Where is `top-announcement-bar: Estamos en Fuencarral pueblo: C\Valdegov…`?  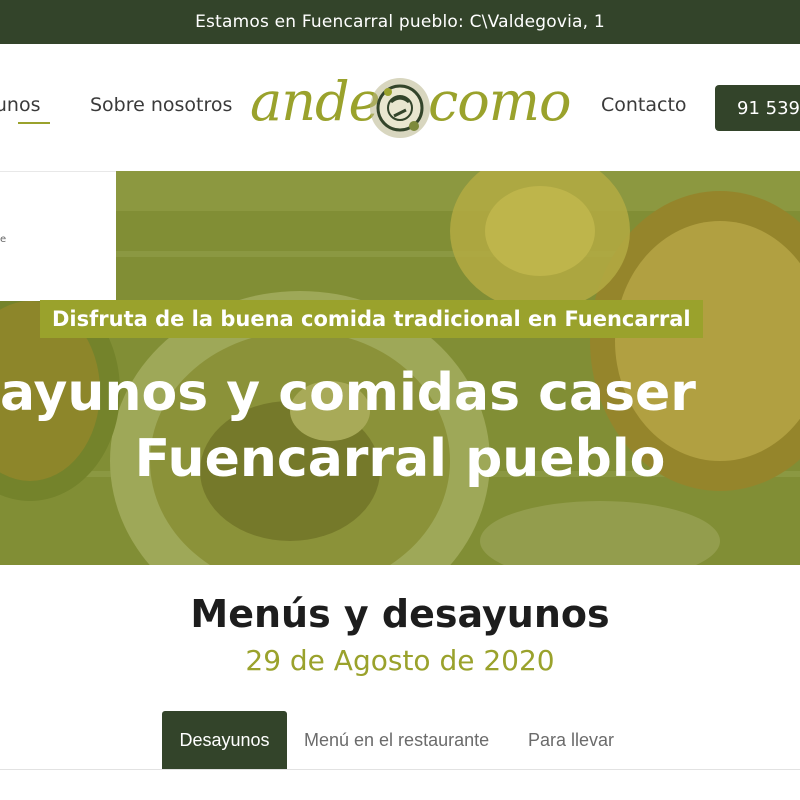
top-announcement-bar: Estamos en Fuencarral pueblo: C\Valdegov… is located at coordinates (400, 22).